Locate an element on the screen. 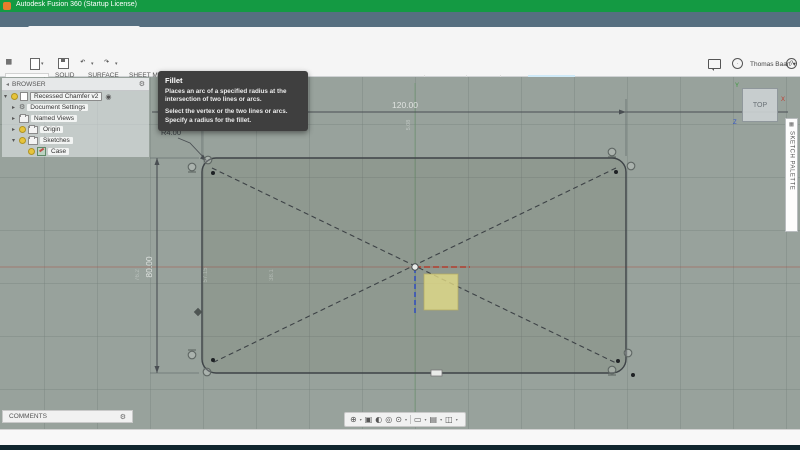 This screenshot has height=450, width=800. browser-item-label: Sketches is located at coordinates (56, 140).